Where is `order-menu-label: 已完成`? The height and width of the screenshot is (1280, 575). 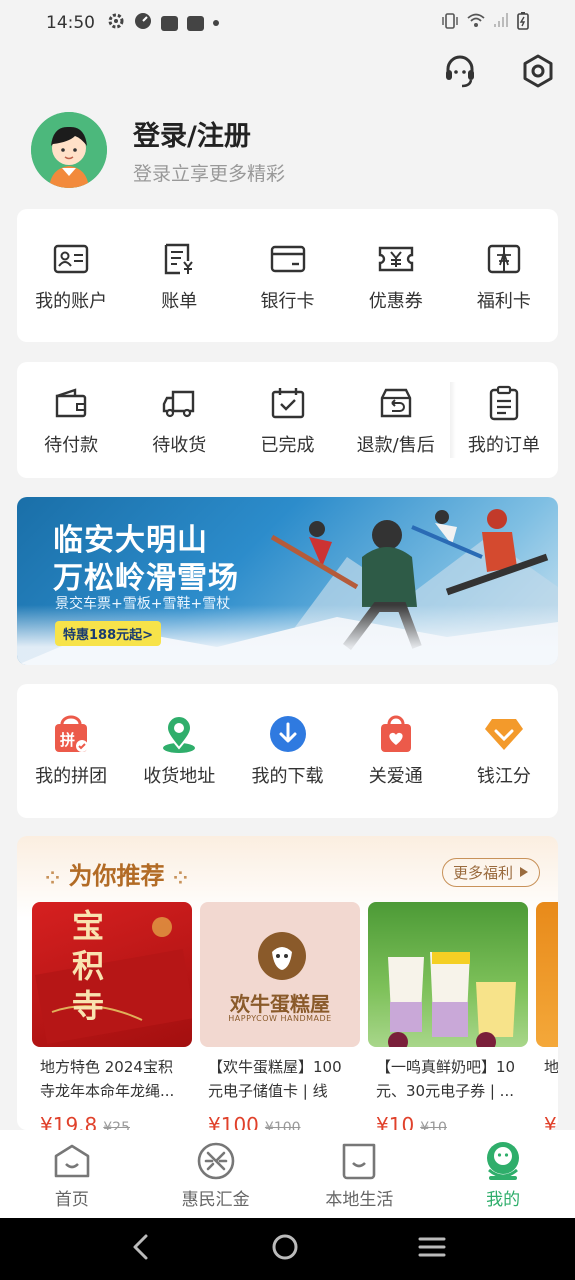 order-menu-label: 已完成 is located at coordinates (287, 445).